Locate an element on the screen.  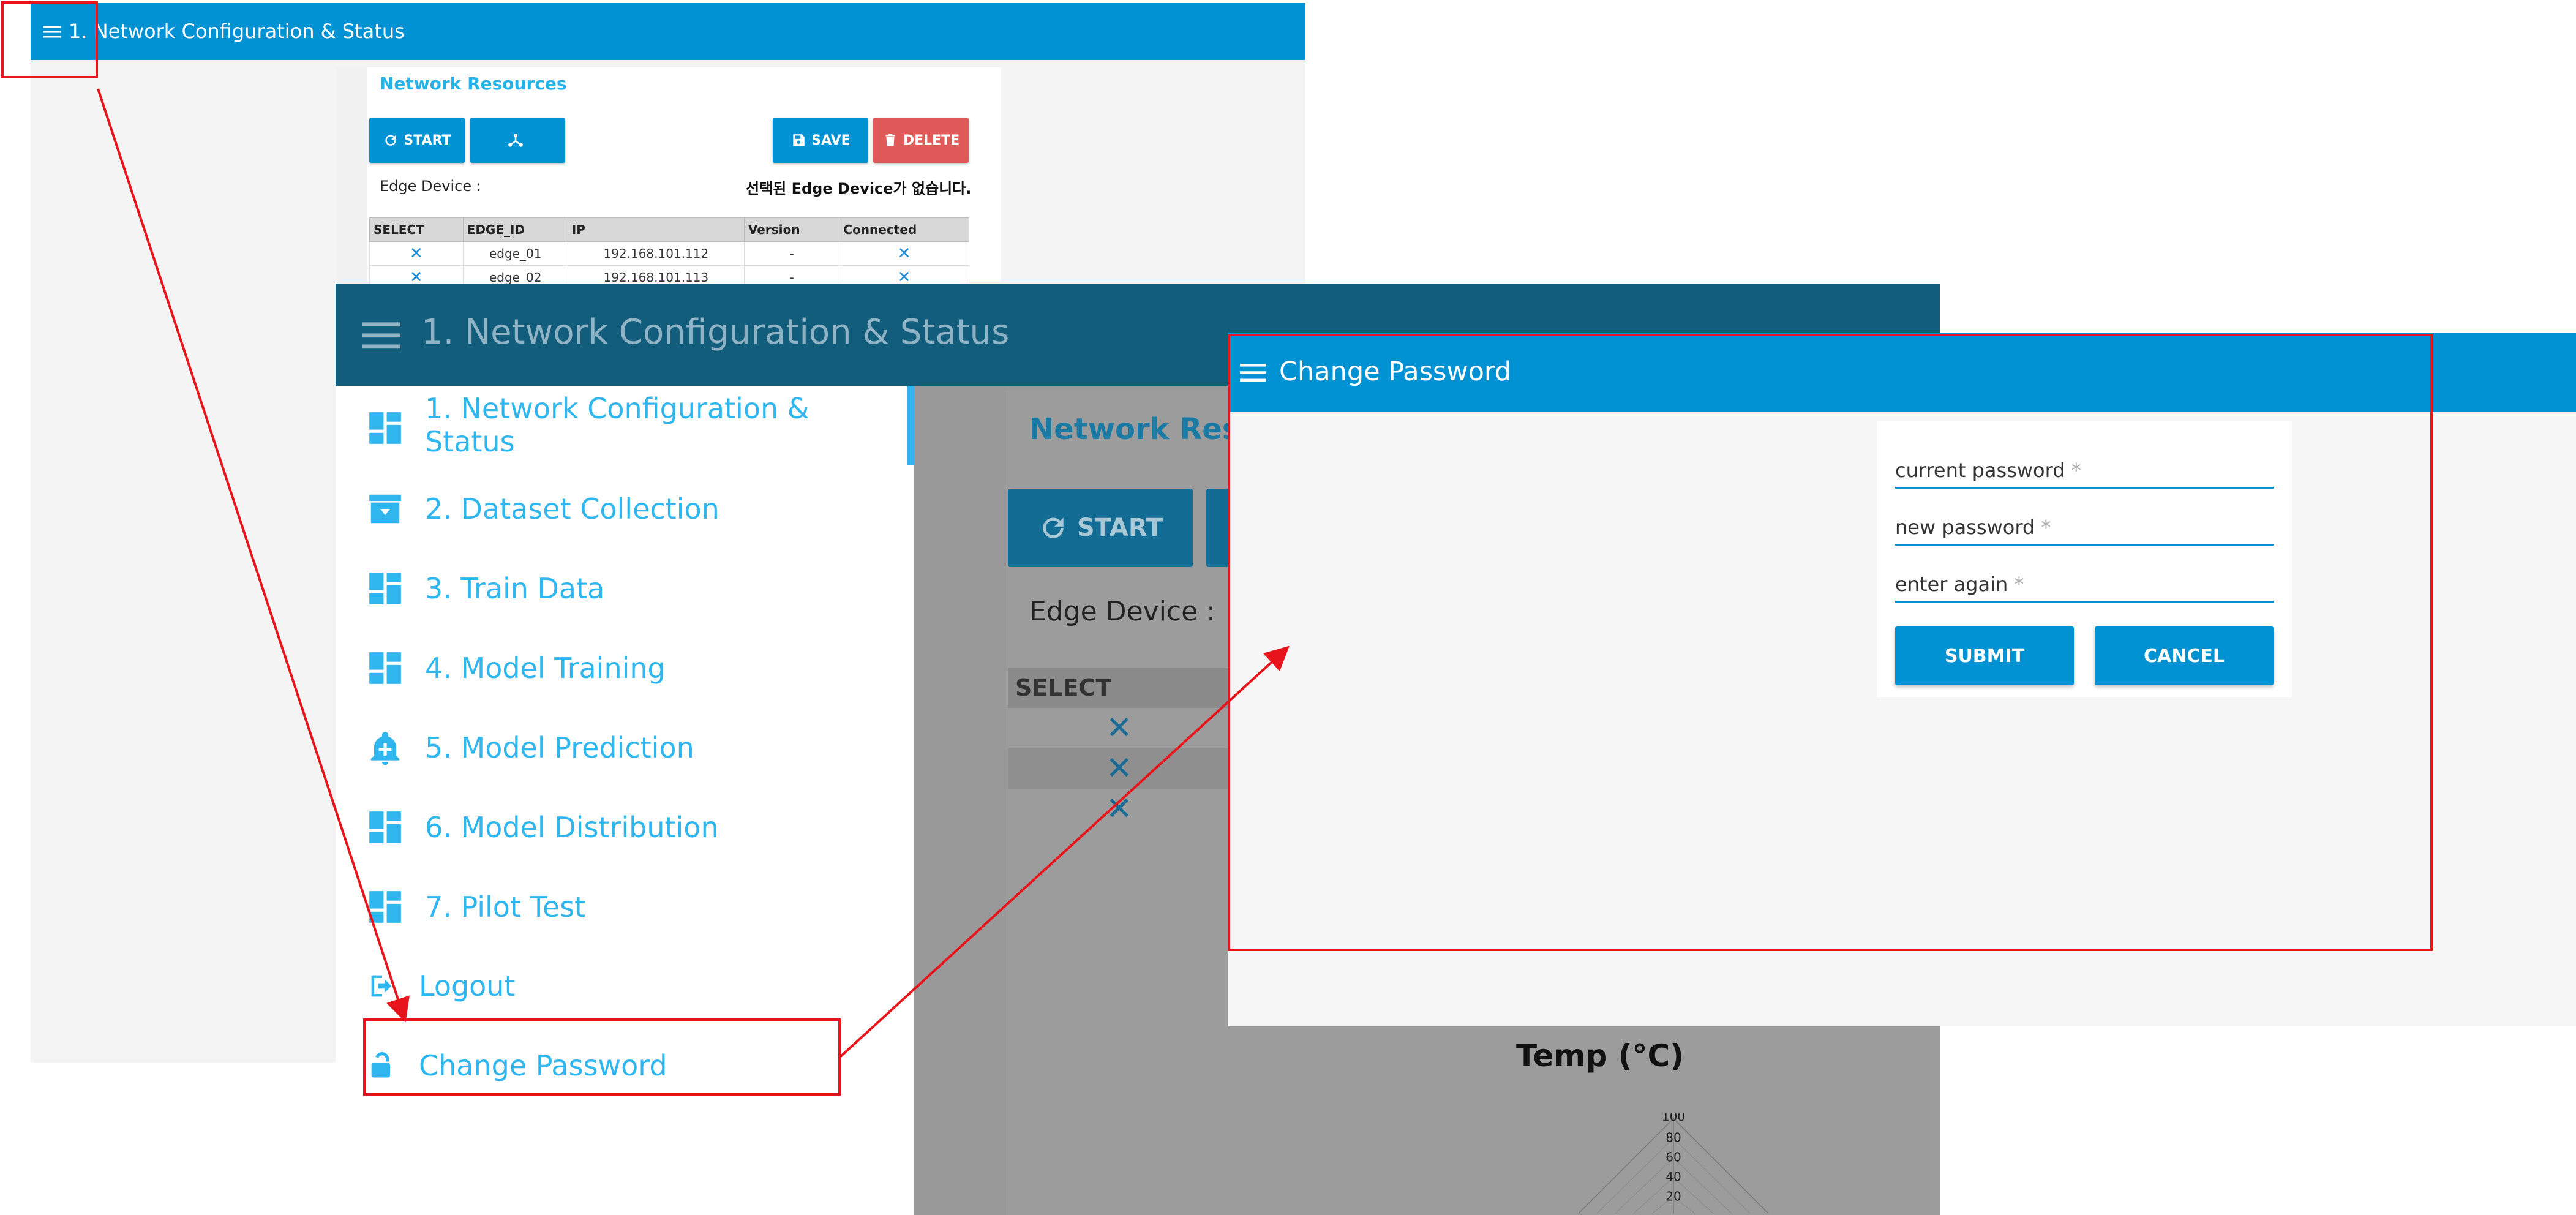
nav-item-model-prediction: 5. Model Prediction is located at coordinates (530, 748).